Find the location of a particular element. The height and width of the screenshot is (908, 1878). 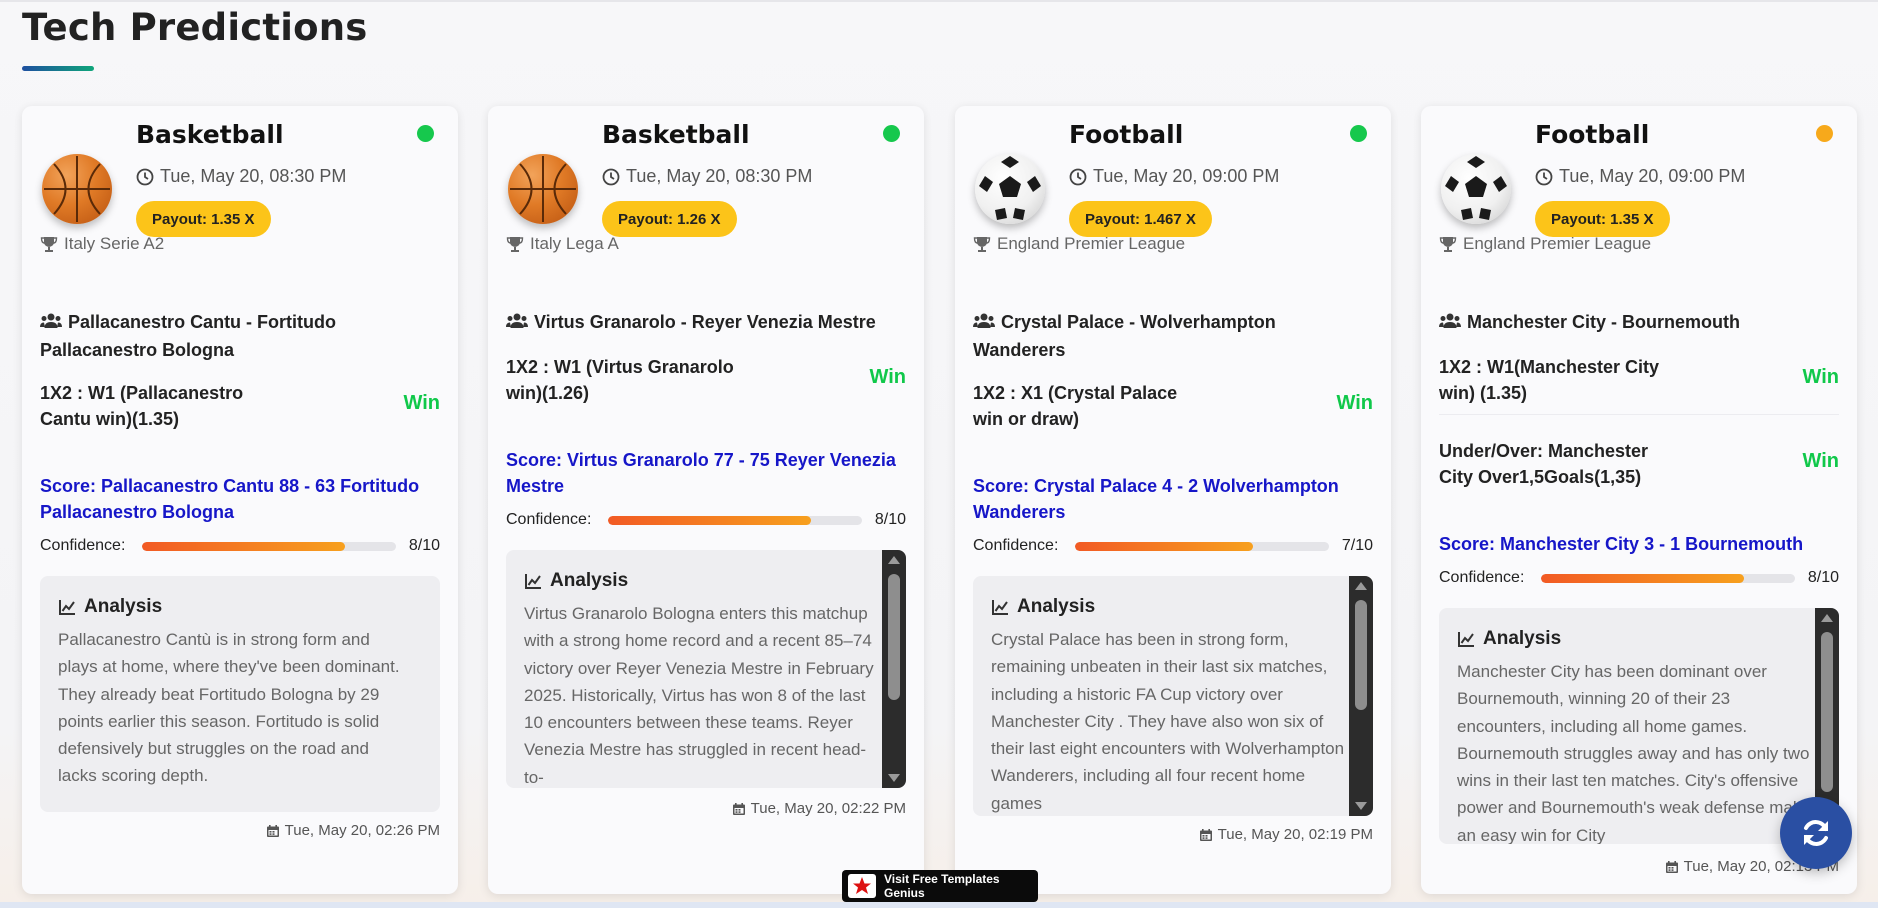

refresh-icon is located at coordinates (1816, 833).